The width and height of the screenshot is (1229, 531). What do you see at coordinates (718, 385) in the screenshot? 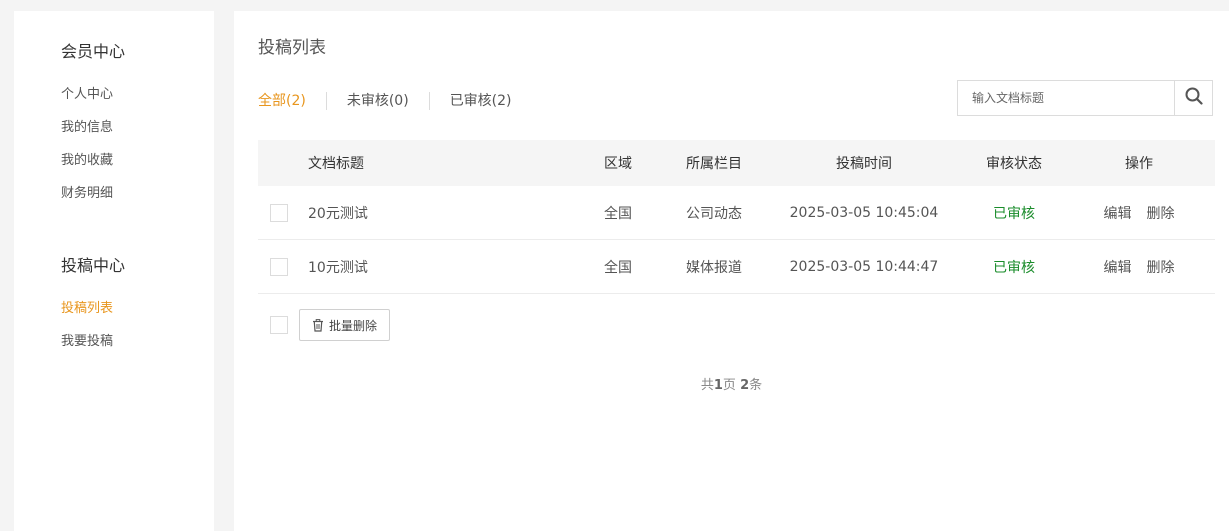
I see `page-count: 1` at bounding box center [718, 385].